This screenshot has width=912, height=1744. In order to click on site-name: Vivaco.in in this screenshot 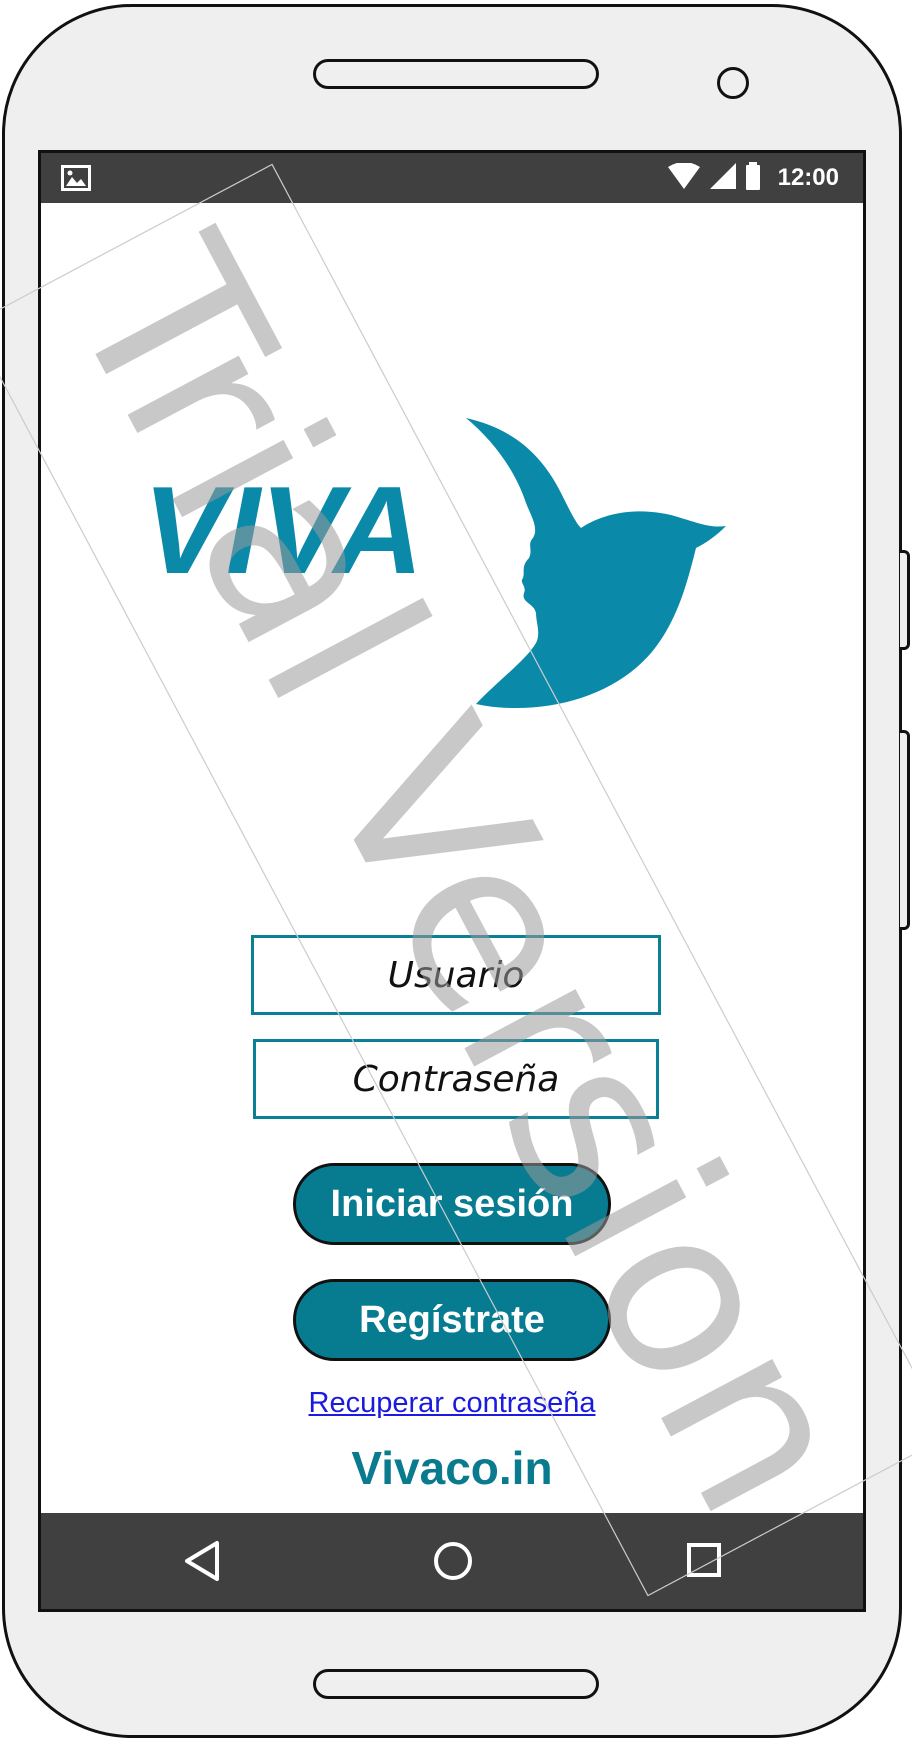, I will do `click(452, 1468)`.